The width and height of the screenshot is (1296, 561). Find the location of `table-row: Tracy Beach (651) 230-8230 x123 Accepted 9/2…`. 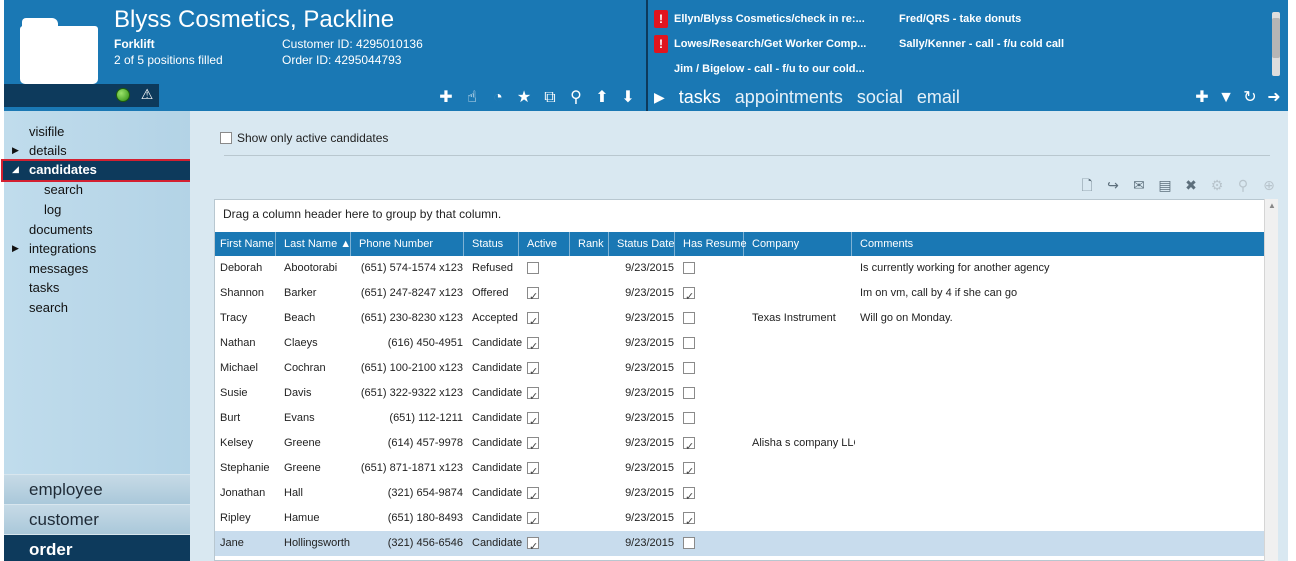

table-row: Tracy Beach (651) 230-8230 x123 Accepted 9/2… is located at coordinates (740, 318).